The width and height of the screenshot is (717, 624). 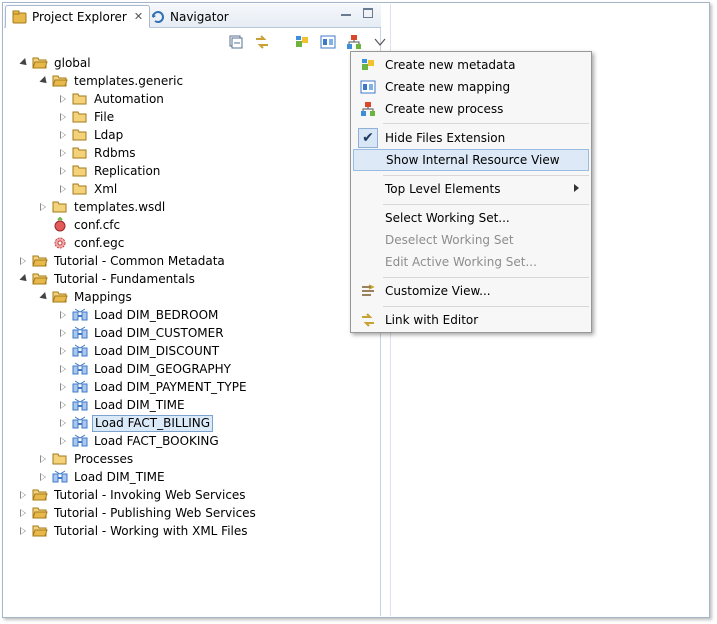 I want to click on tree-item-label: Load DIM_DISCOUNT, so click(x=157, y=351).